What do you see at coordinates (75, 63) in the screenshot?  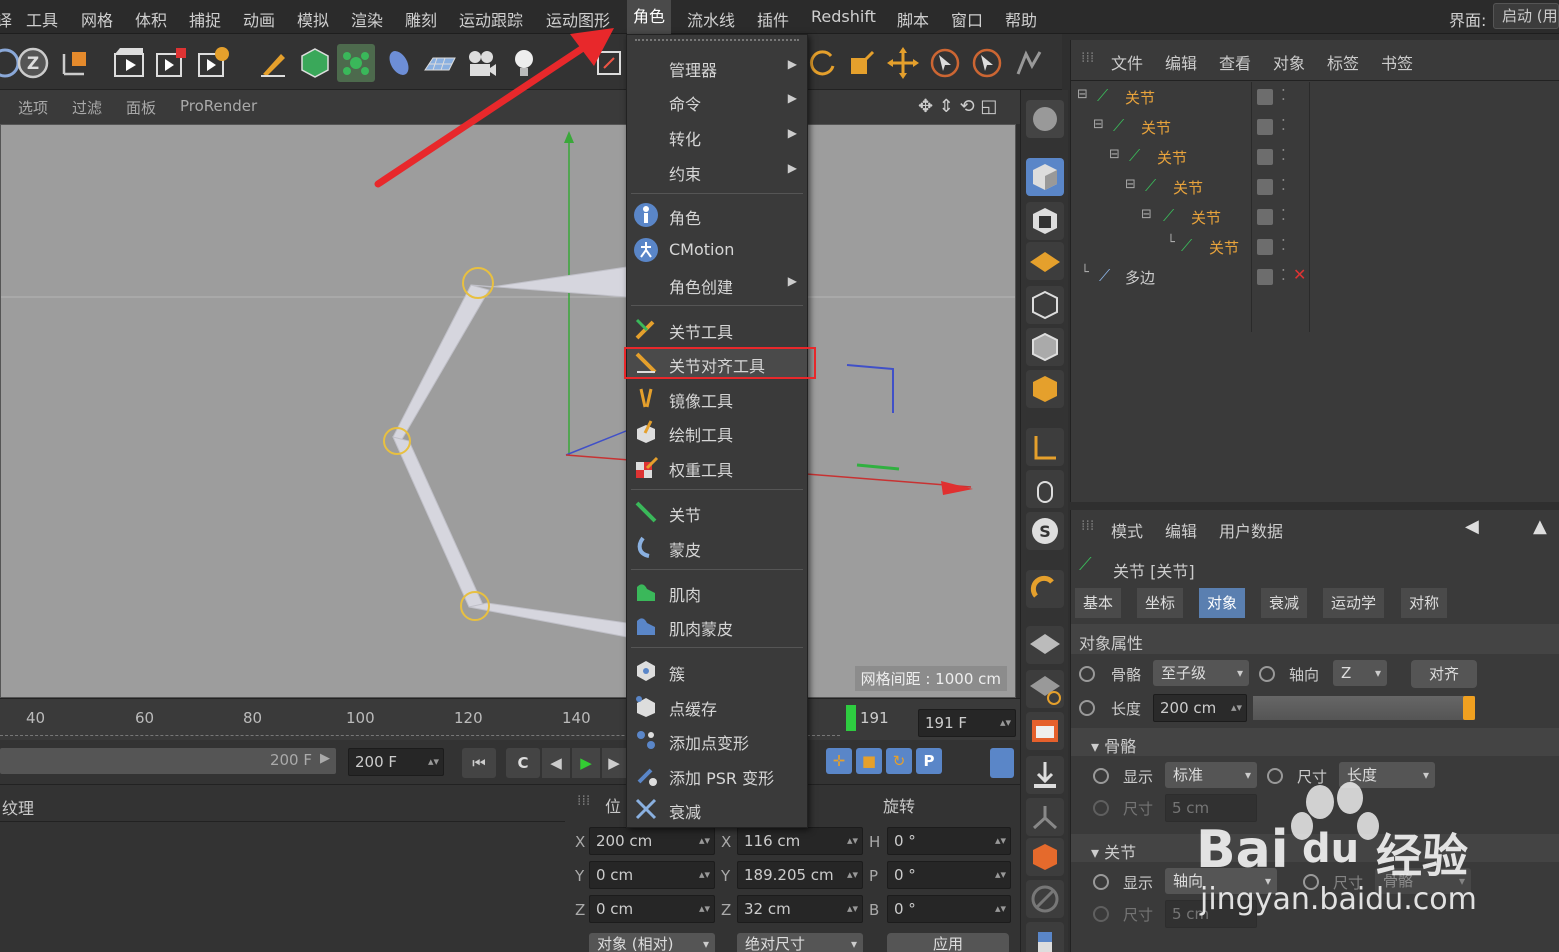 I see `coordinate-system-icon` at bounding box center [75, 63].